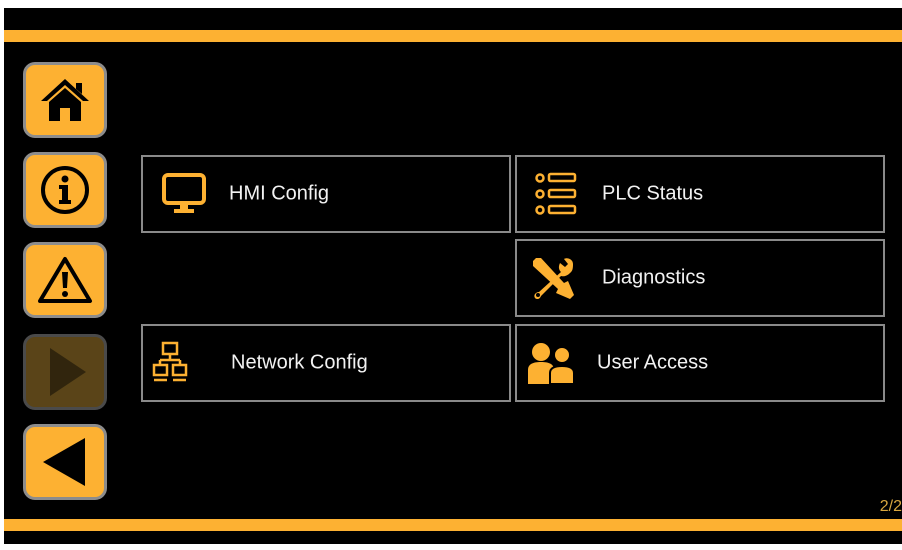  I want to click on home-button, so click(65, 100).